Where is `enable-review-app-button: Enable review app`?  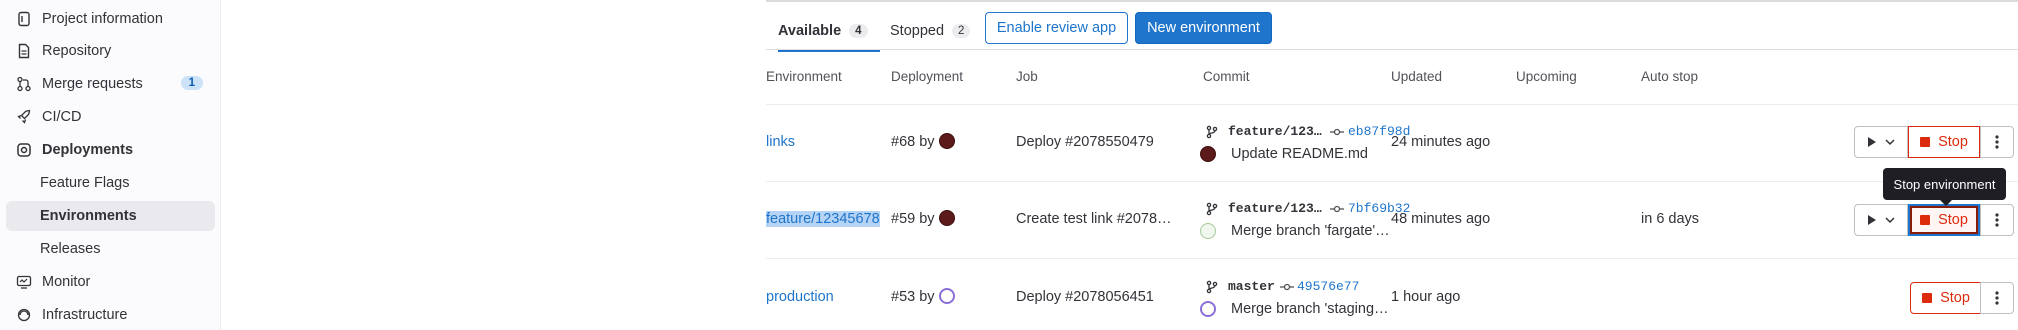 enable-review-app-button: Enable review app is located at coordinates (1056, 28).